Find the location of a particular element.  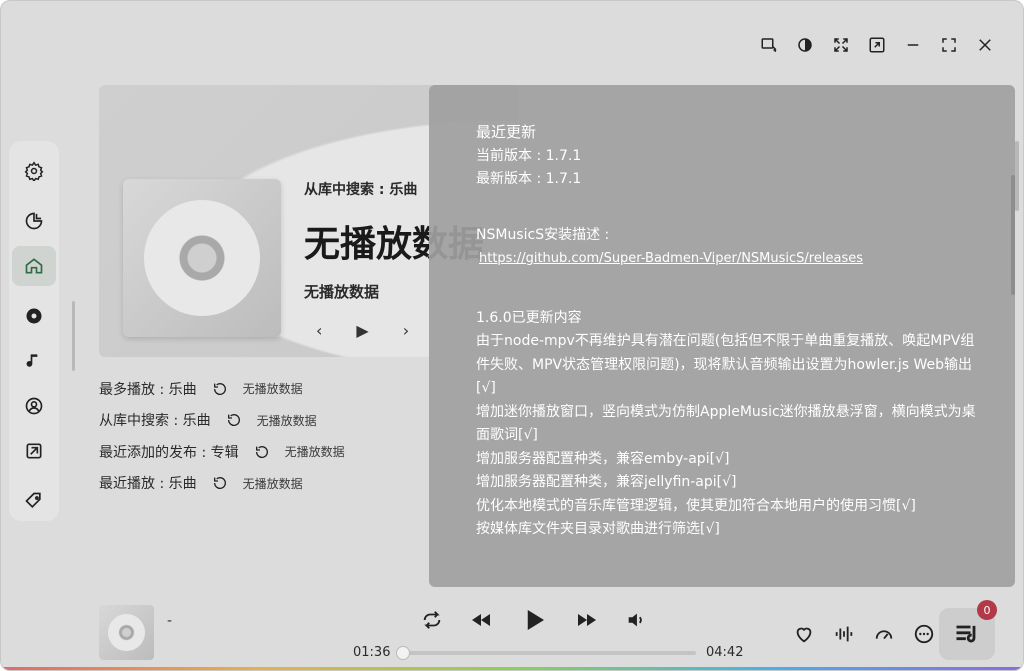

forward-icon is located at coordinates (587, 620).